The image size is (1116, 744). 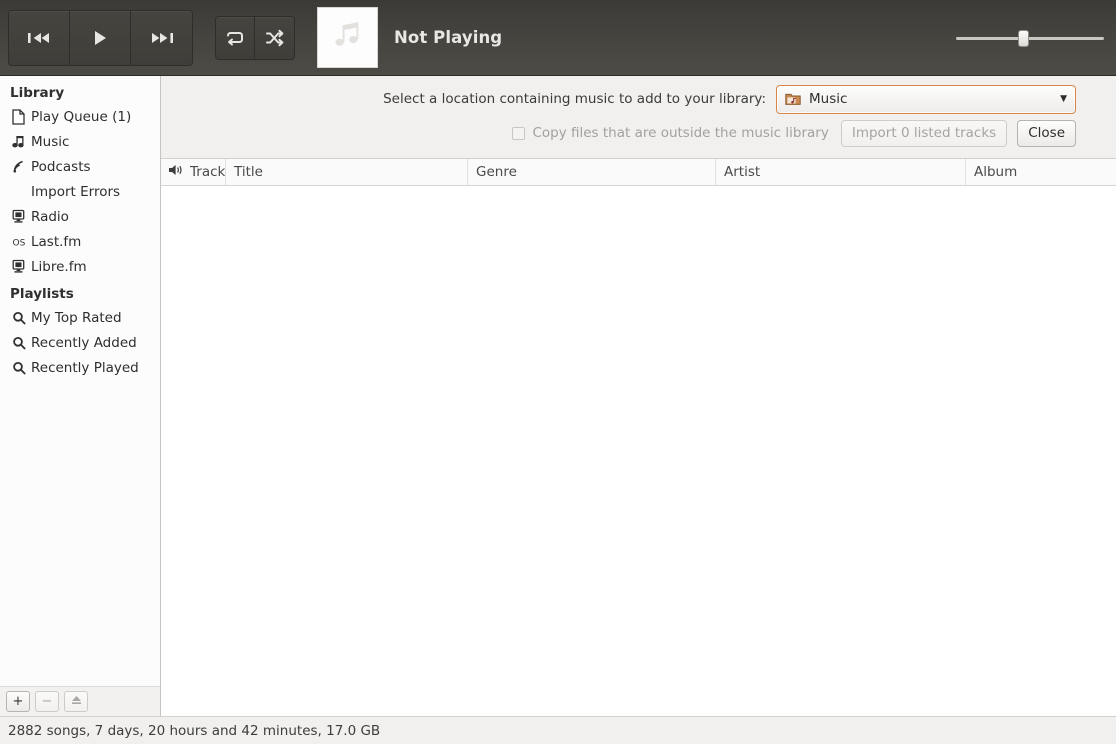 I want to click on sidebar-item-librefm: Libre.fm, so click(x=80, y=266).